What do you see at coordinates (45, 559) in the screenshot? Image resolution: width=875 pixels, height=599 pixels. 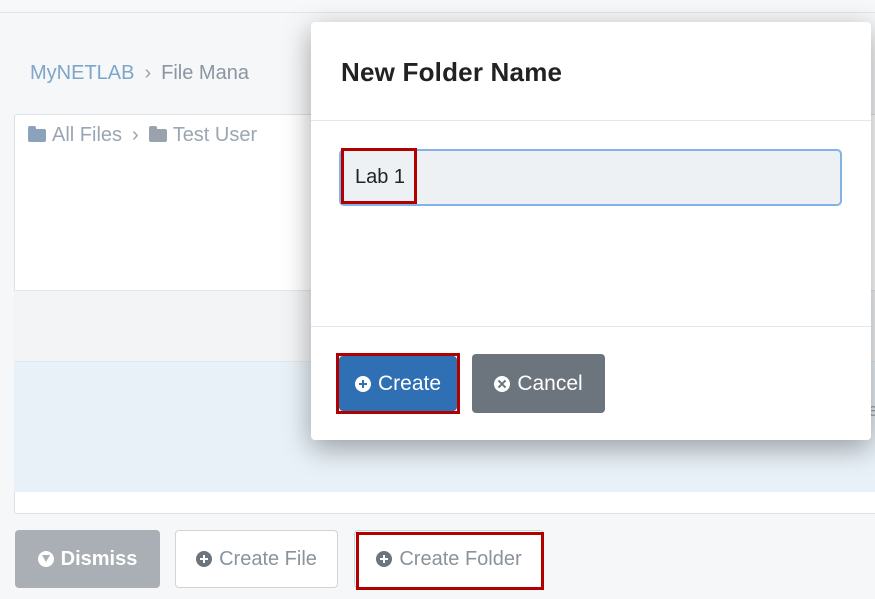 I see `arrow-down-circle-icon` at bounding box center [45, 559].